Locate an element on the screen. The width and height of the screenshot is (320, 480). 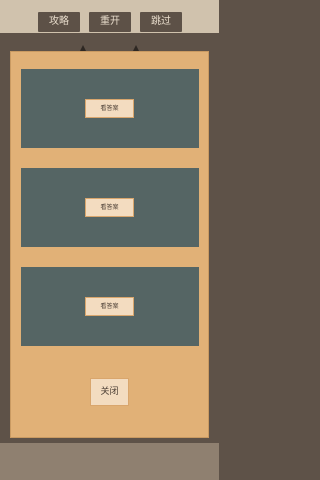
view-answer-button-3: 看答案 is located at coordinates (109, 306).